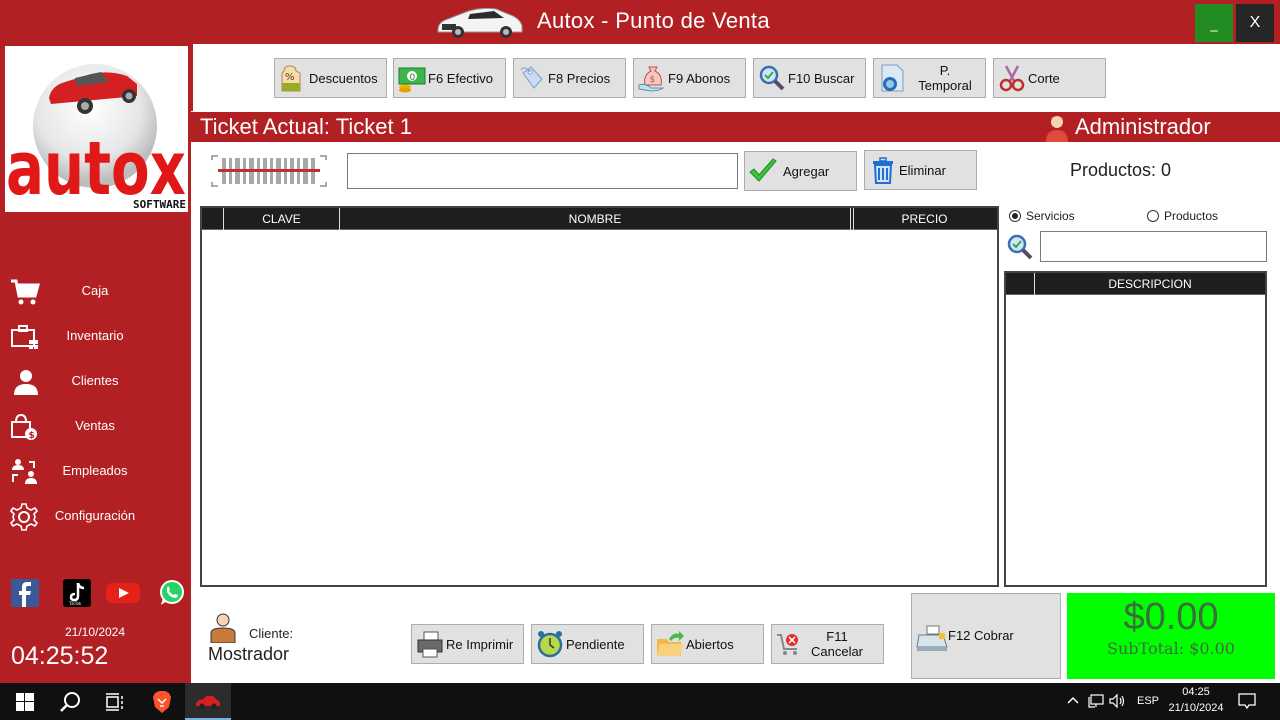  I want to click on column-header-clave: CLAVE, so click(281, 219).